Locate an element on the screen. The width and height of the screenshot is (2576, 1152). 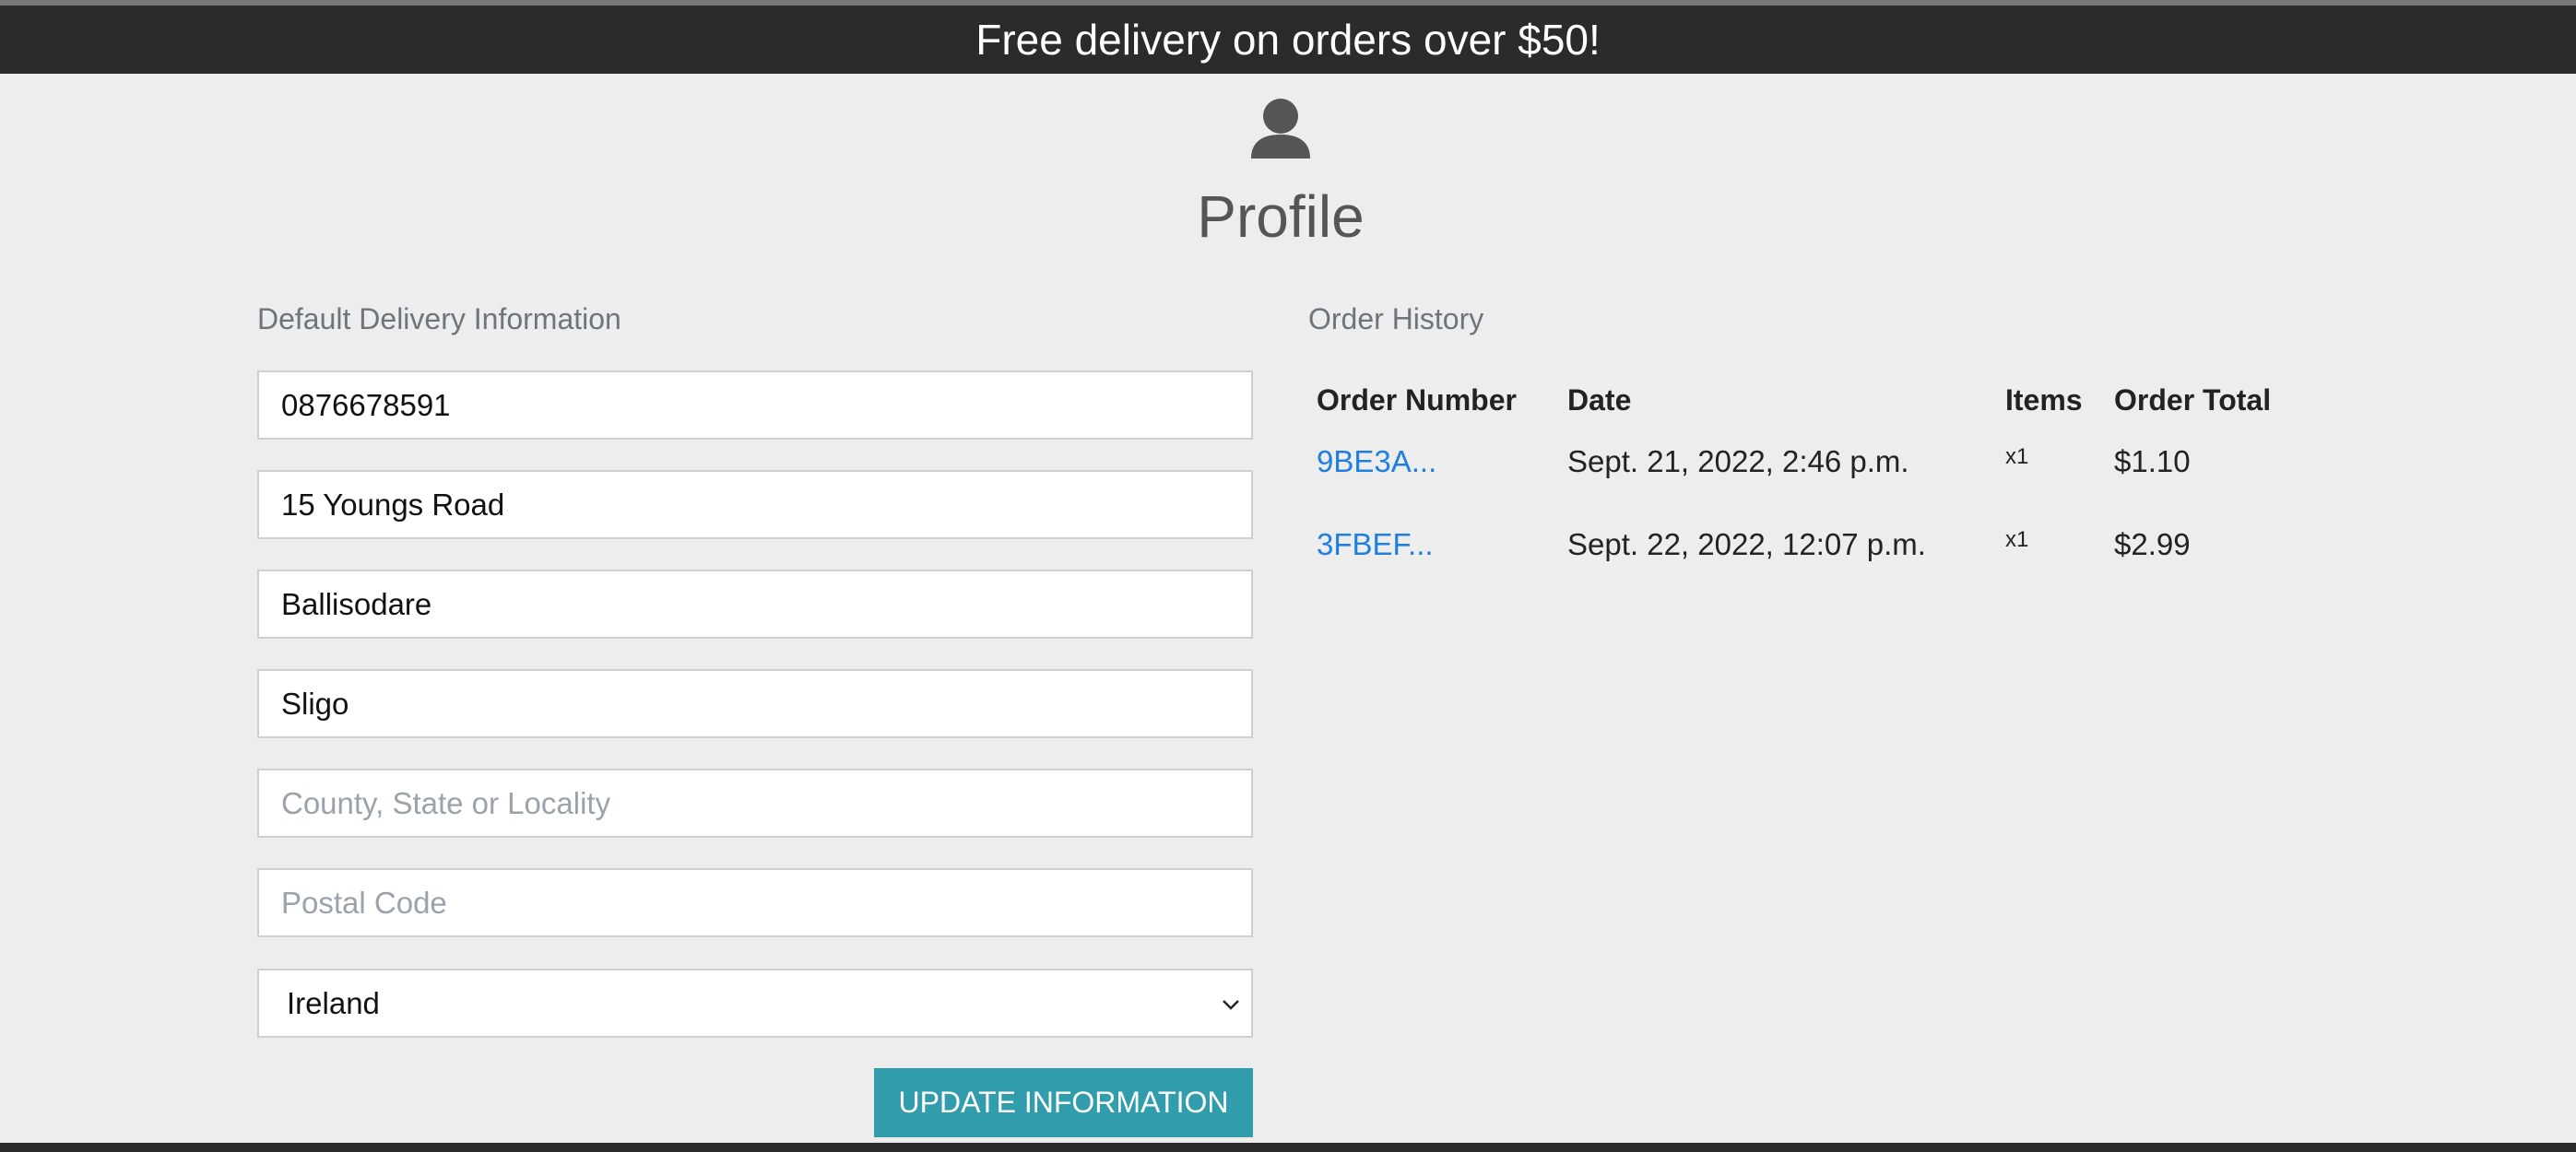
column-header-order-total: Order Total is located at coordinates (2193, 400).